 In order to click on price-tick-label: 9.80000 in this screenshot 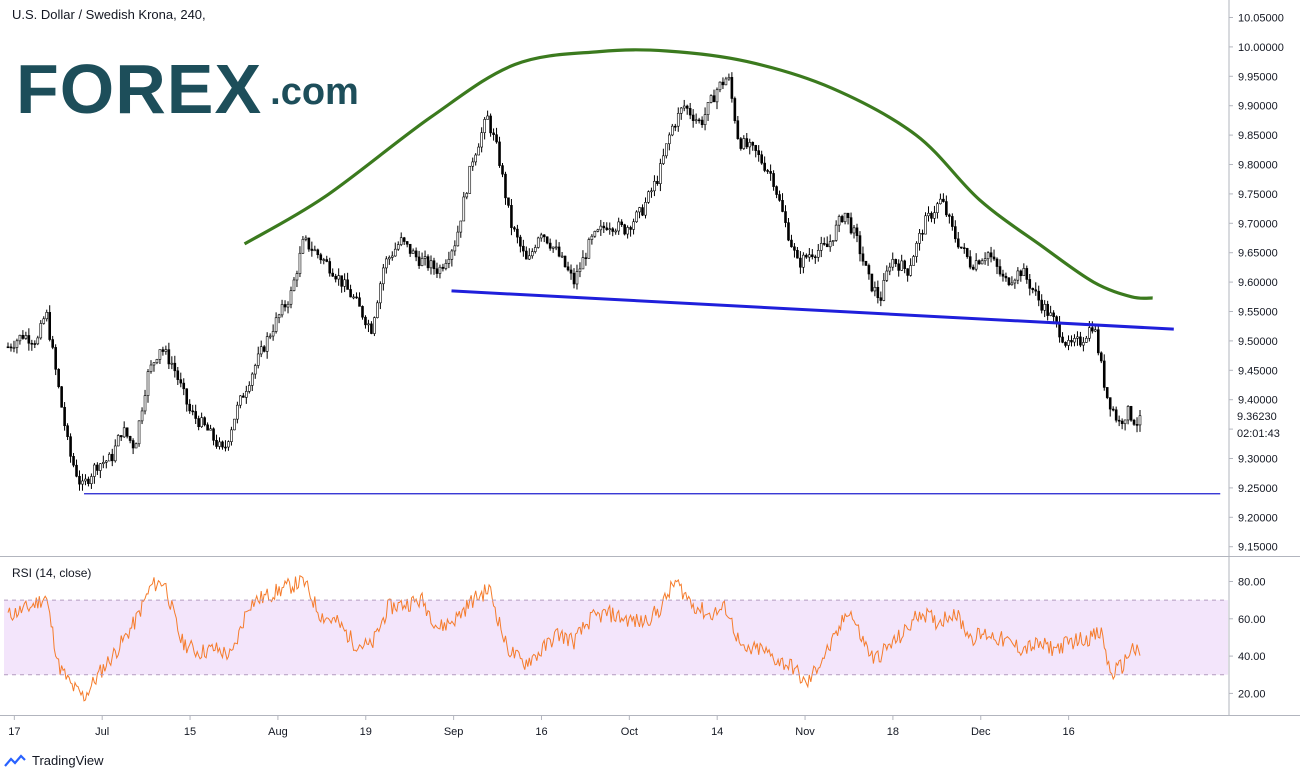, I will do `click(1258, 166)`.